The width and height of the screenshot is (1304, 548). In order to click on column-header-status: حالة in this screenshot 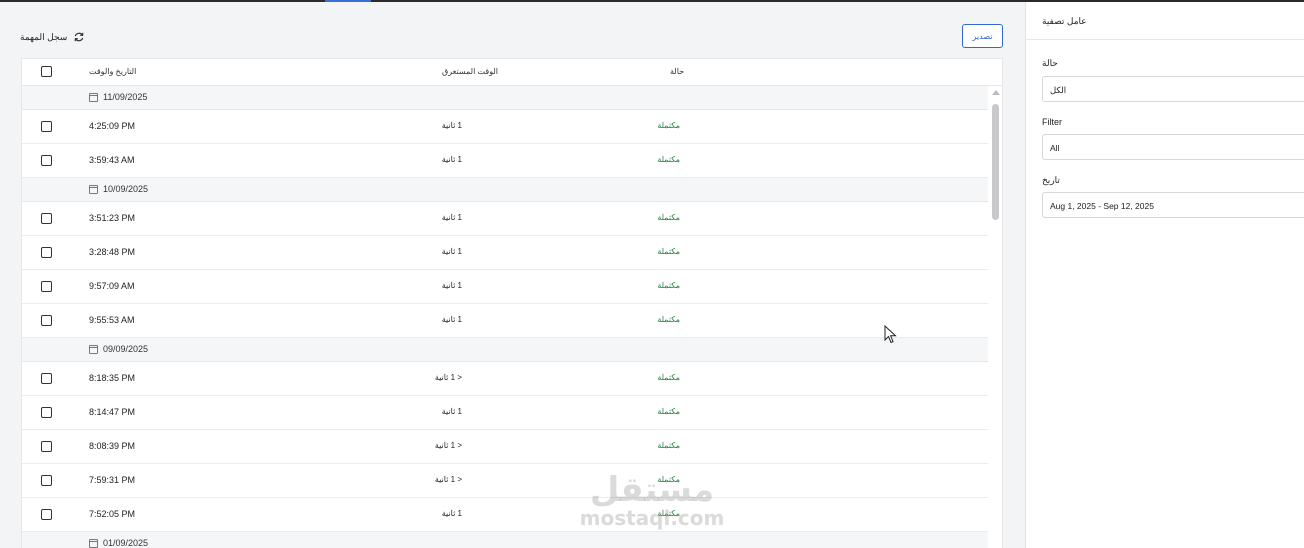, I will do `click(677, 71)`.